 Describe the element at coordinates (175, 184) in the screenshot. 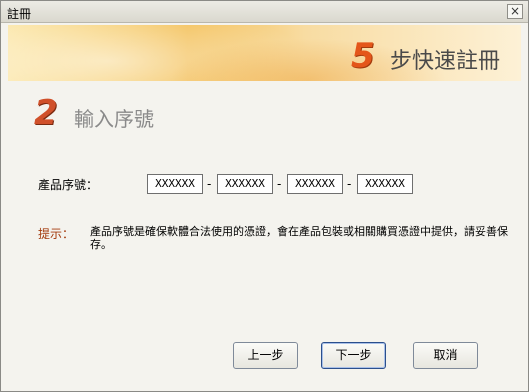

I see `serial-field-1: XXXXXX` at that location.